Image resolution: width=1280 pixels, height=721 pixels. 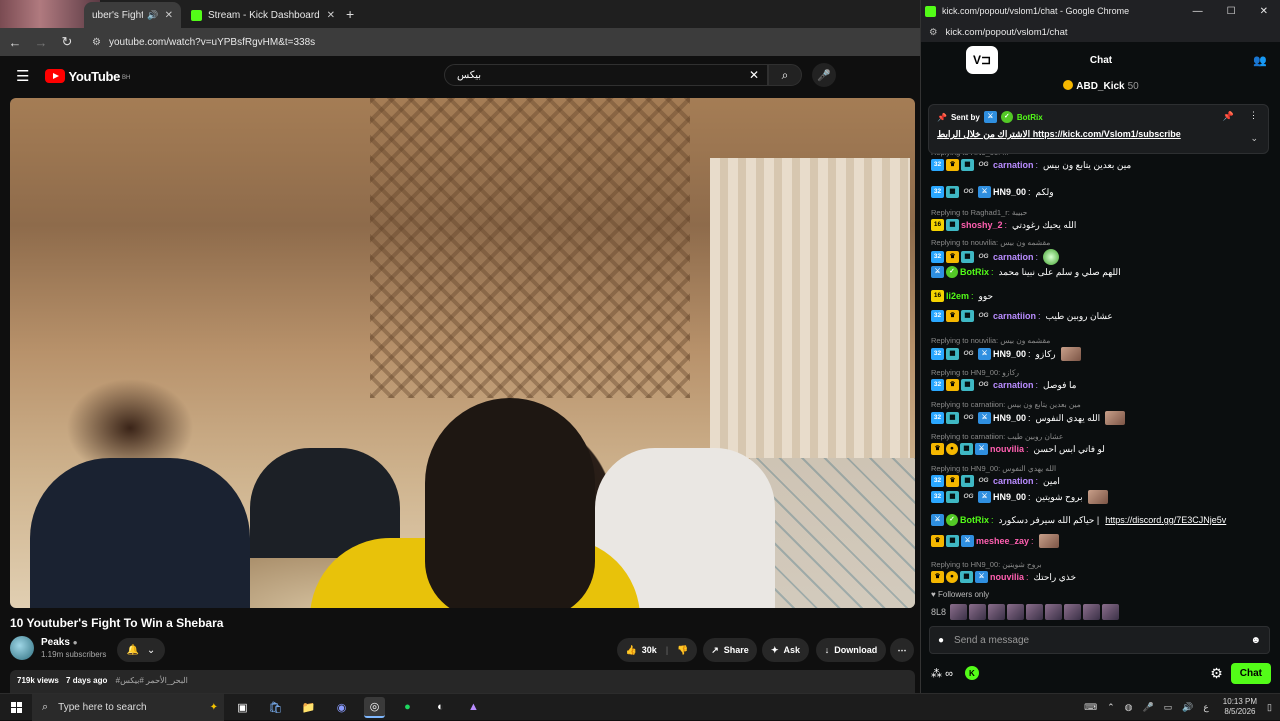 I want to click on reload-icon: ↻, so click(x=67, y=42).